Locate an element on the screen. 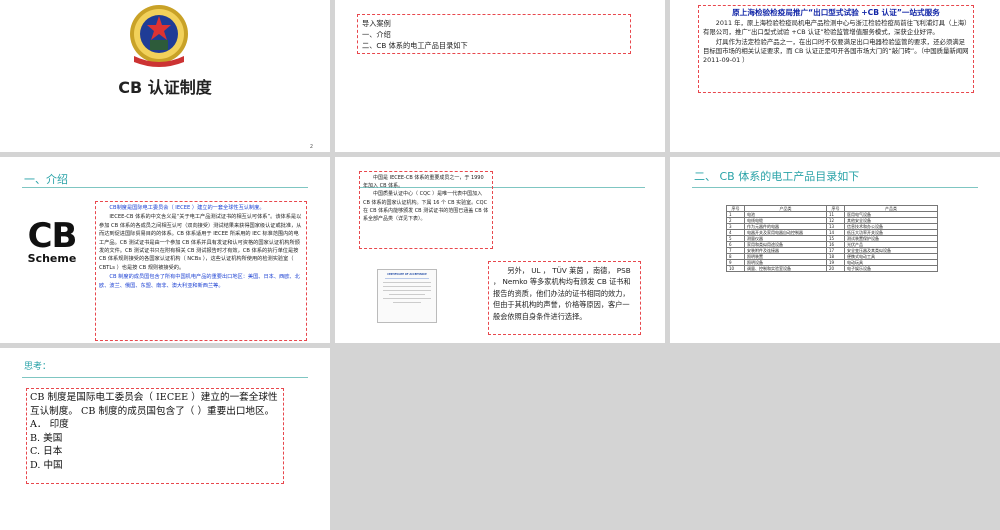  slide4-title: 一、介绍 is located at coordinates (46, 179).